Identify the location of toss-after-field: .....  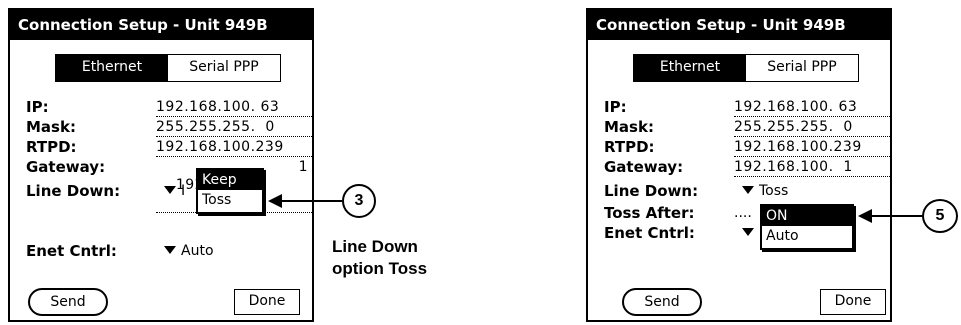
(743, 213).